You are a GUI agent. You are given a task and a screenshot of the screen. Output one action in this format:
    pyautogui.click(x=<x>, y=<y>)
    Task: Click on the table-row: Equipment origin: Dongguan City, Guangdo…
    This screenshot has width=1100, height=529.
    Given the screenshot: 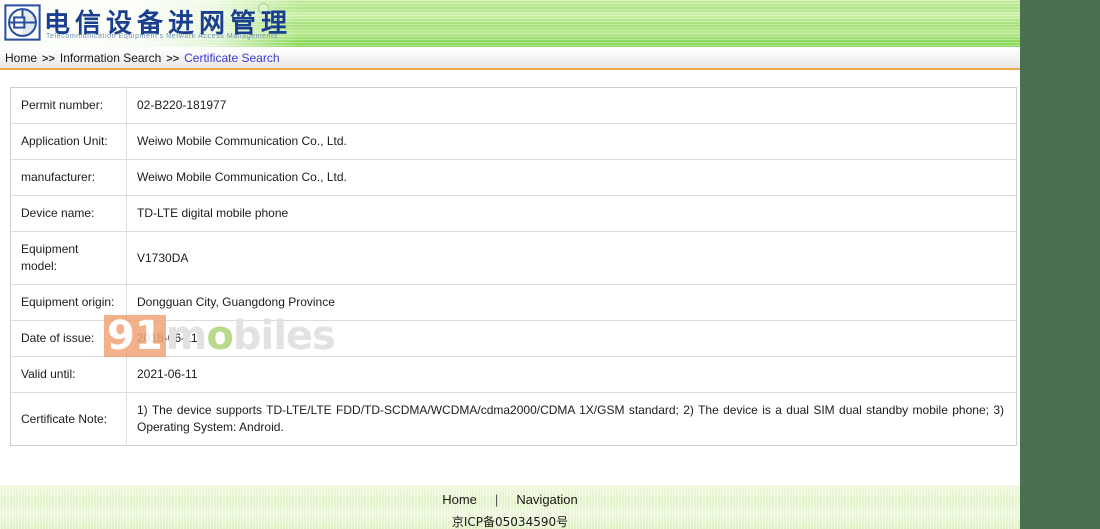 What is the action you would take?
    pyautogui.click(x=513, y=302)
    